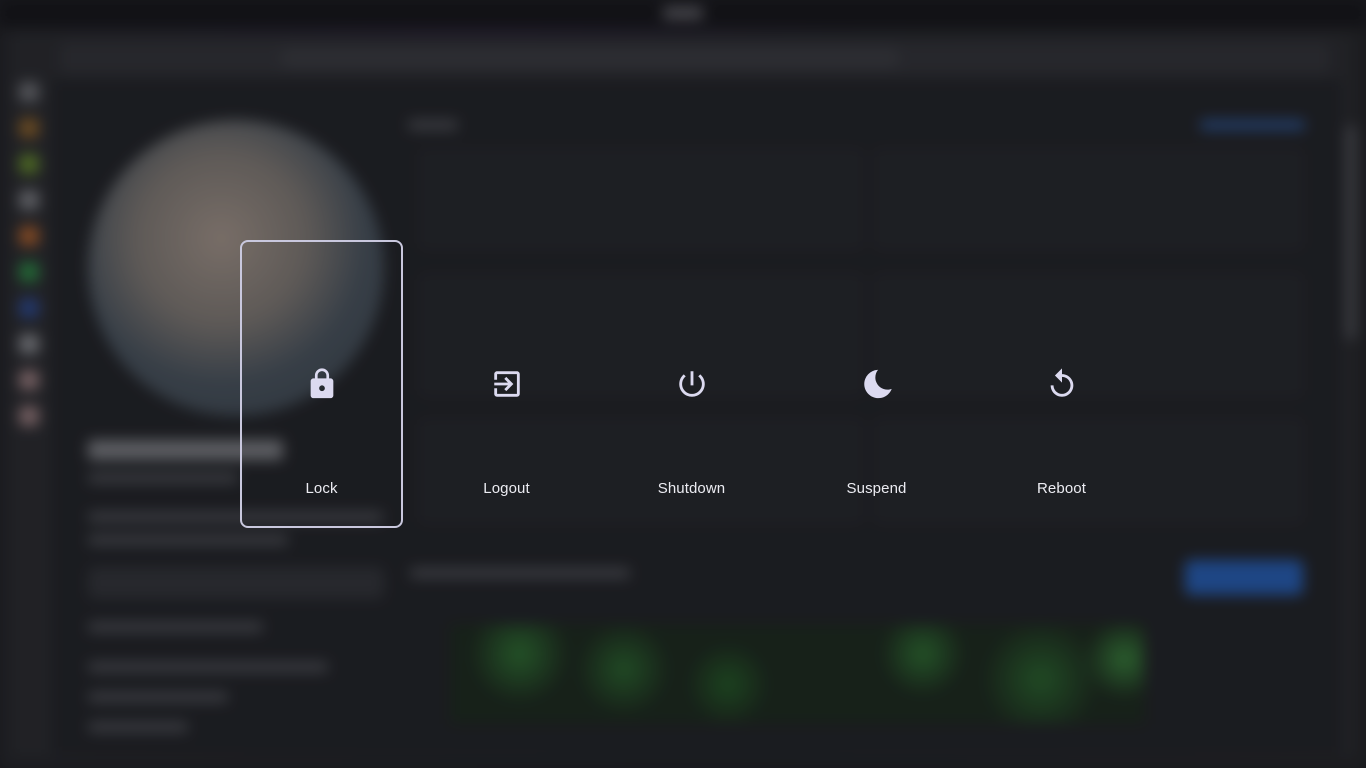  I want to click on reboot-icon, so click(1062, 384).